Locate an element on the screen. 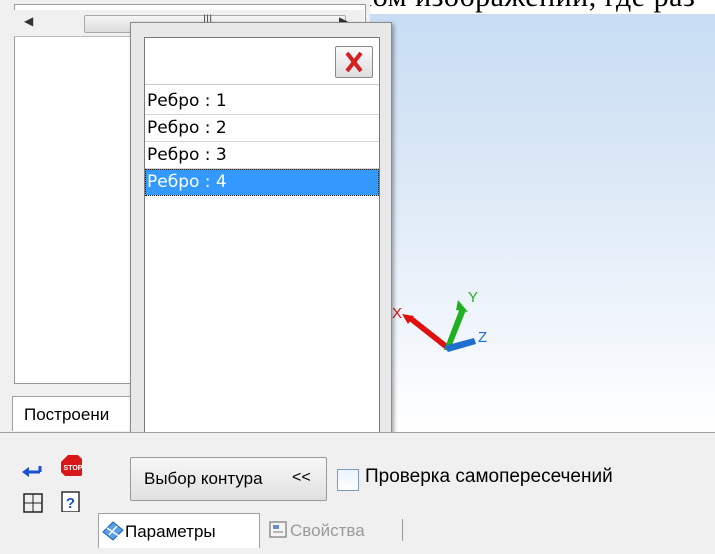  axis-triad: X Y Z is located at coordinates (439, 320).